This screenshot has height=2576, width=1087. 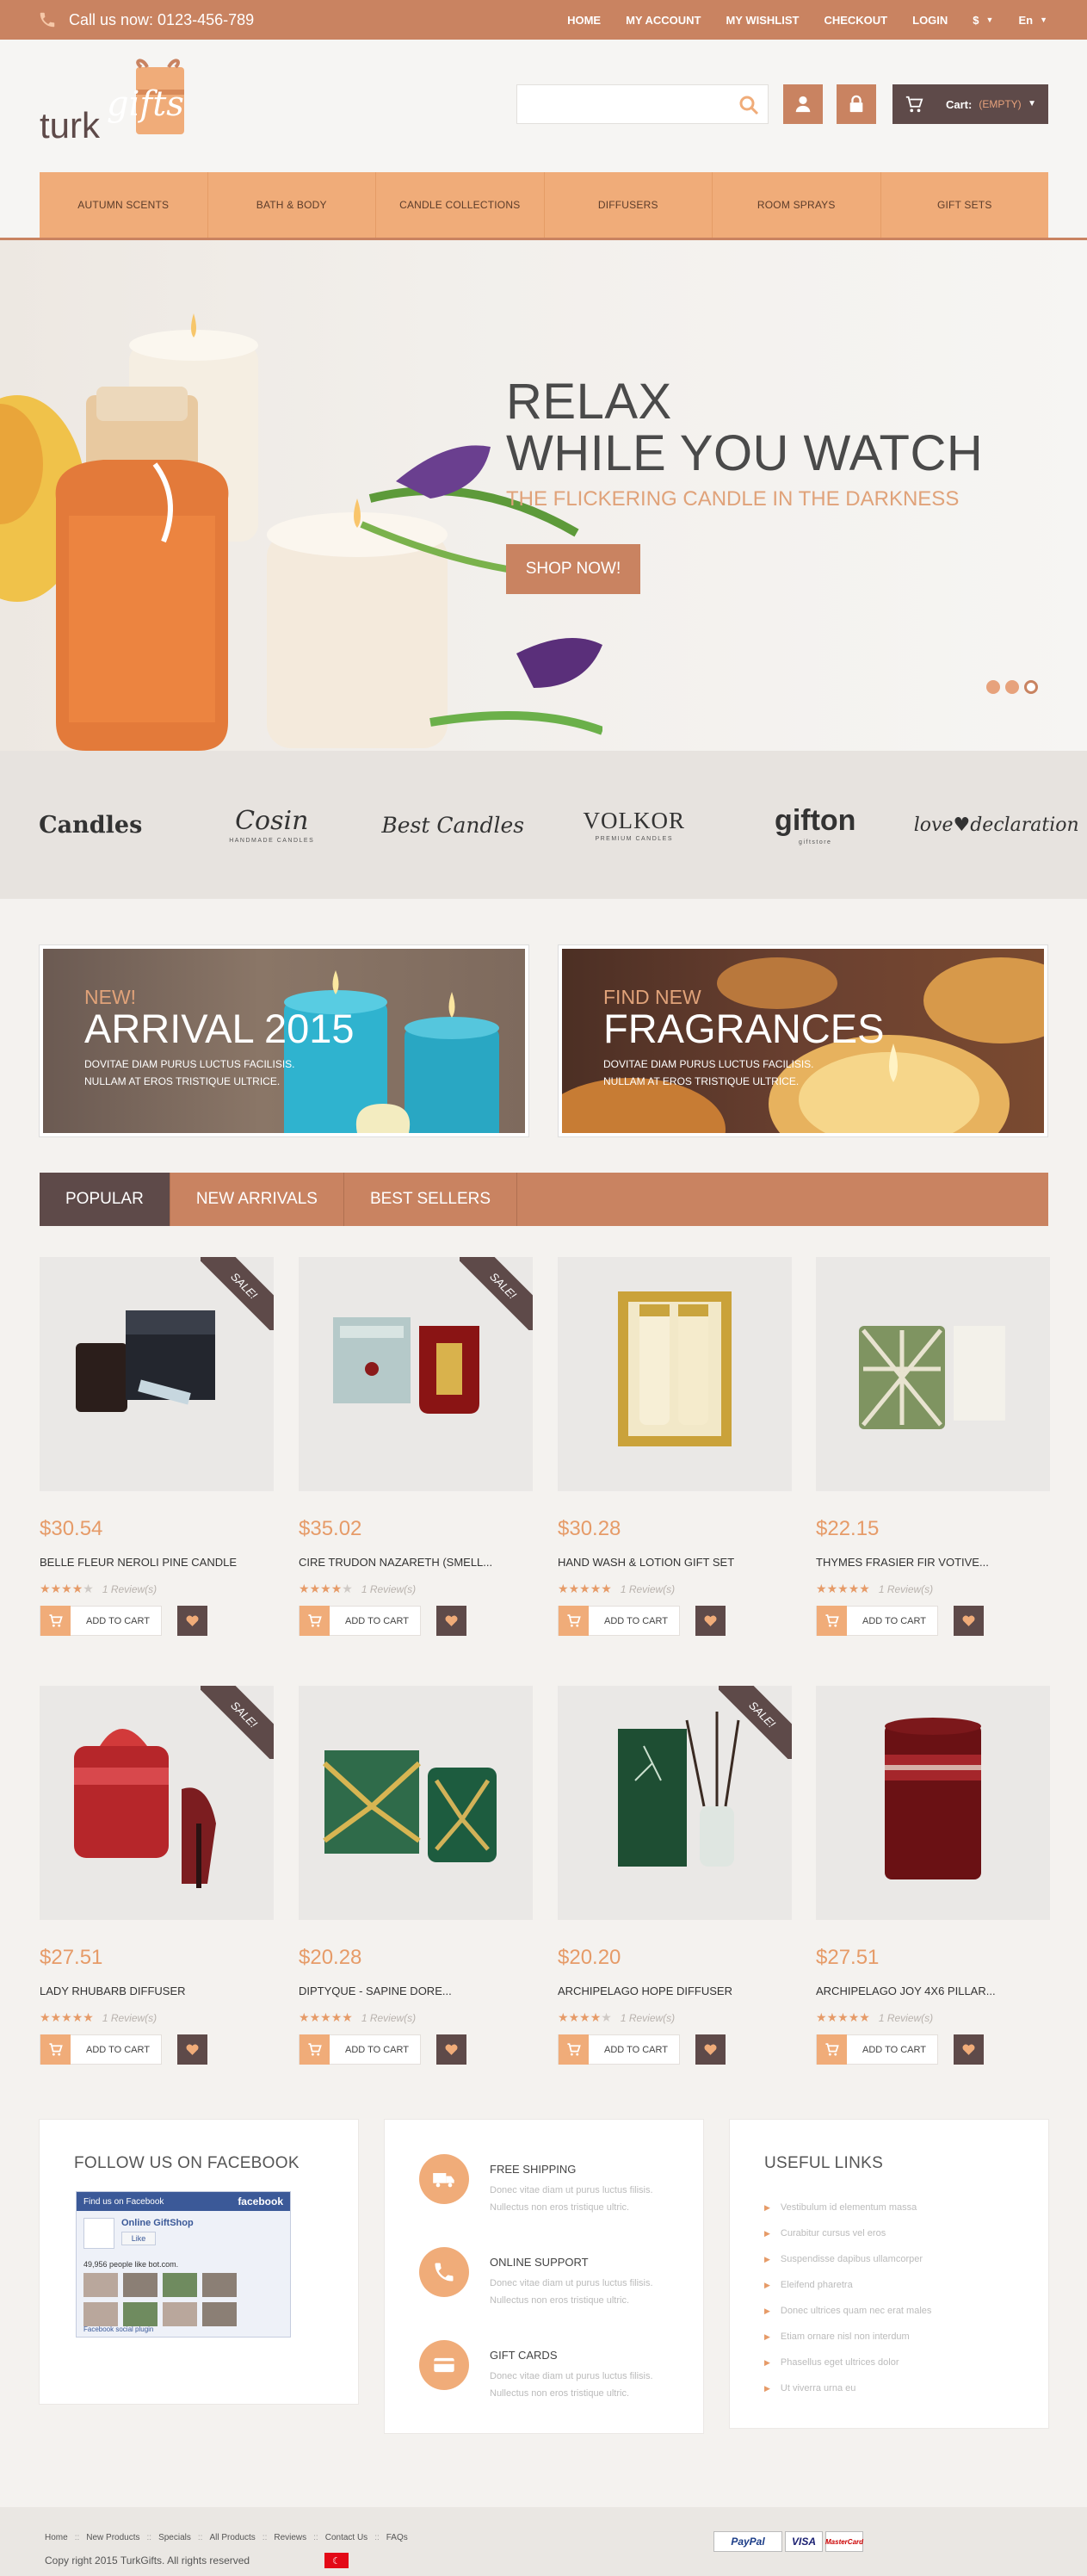 I want to click on brand-best-candles: Best Candles, so click(x=453, y=826).